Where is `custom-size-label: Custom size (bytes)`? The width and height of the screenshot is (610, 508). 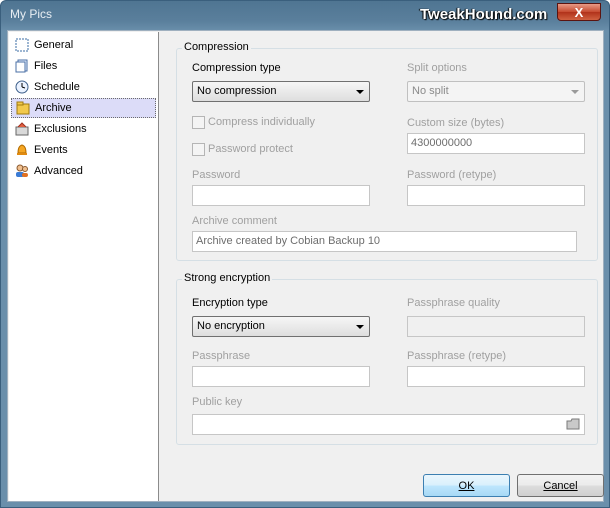
custom-size-label: Custom size (bytes) is located at coordinates (456, 123).